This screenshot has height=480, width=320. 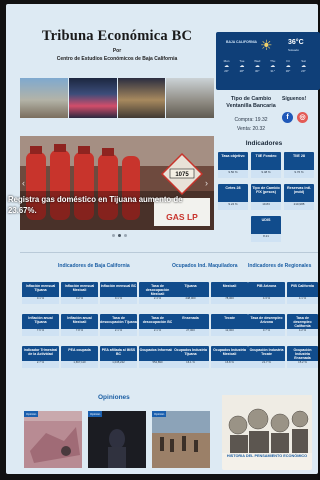 What do you see at coordinates (118, 325) in the screenshot?
I see `regional-cell: Tasa de desocupación Tijuana 2.1 %` at bounding box center [118, 325].